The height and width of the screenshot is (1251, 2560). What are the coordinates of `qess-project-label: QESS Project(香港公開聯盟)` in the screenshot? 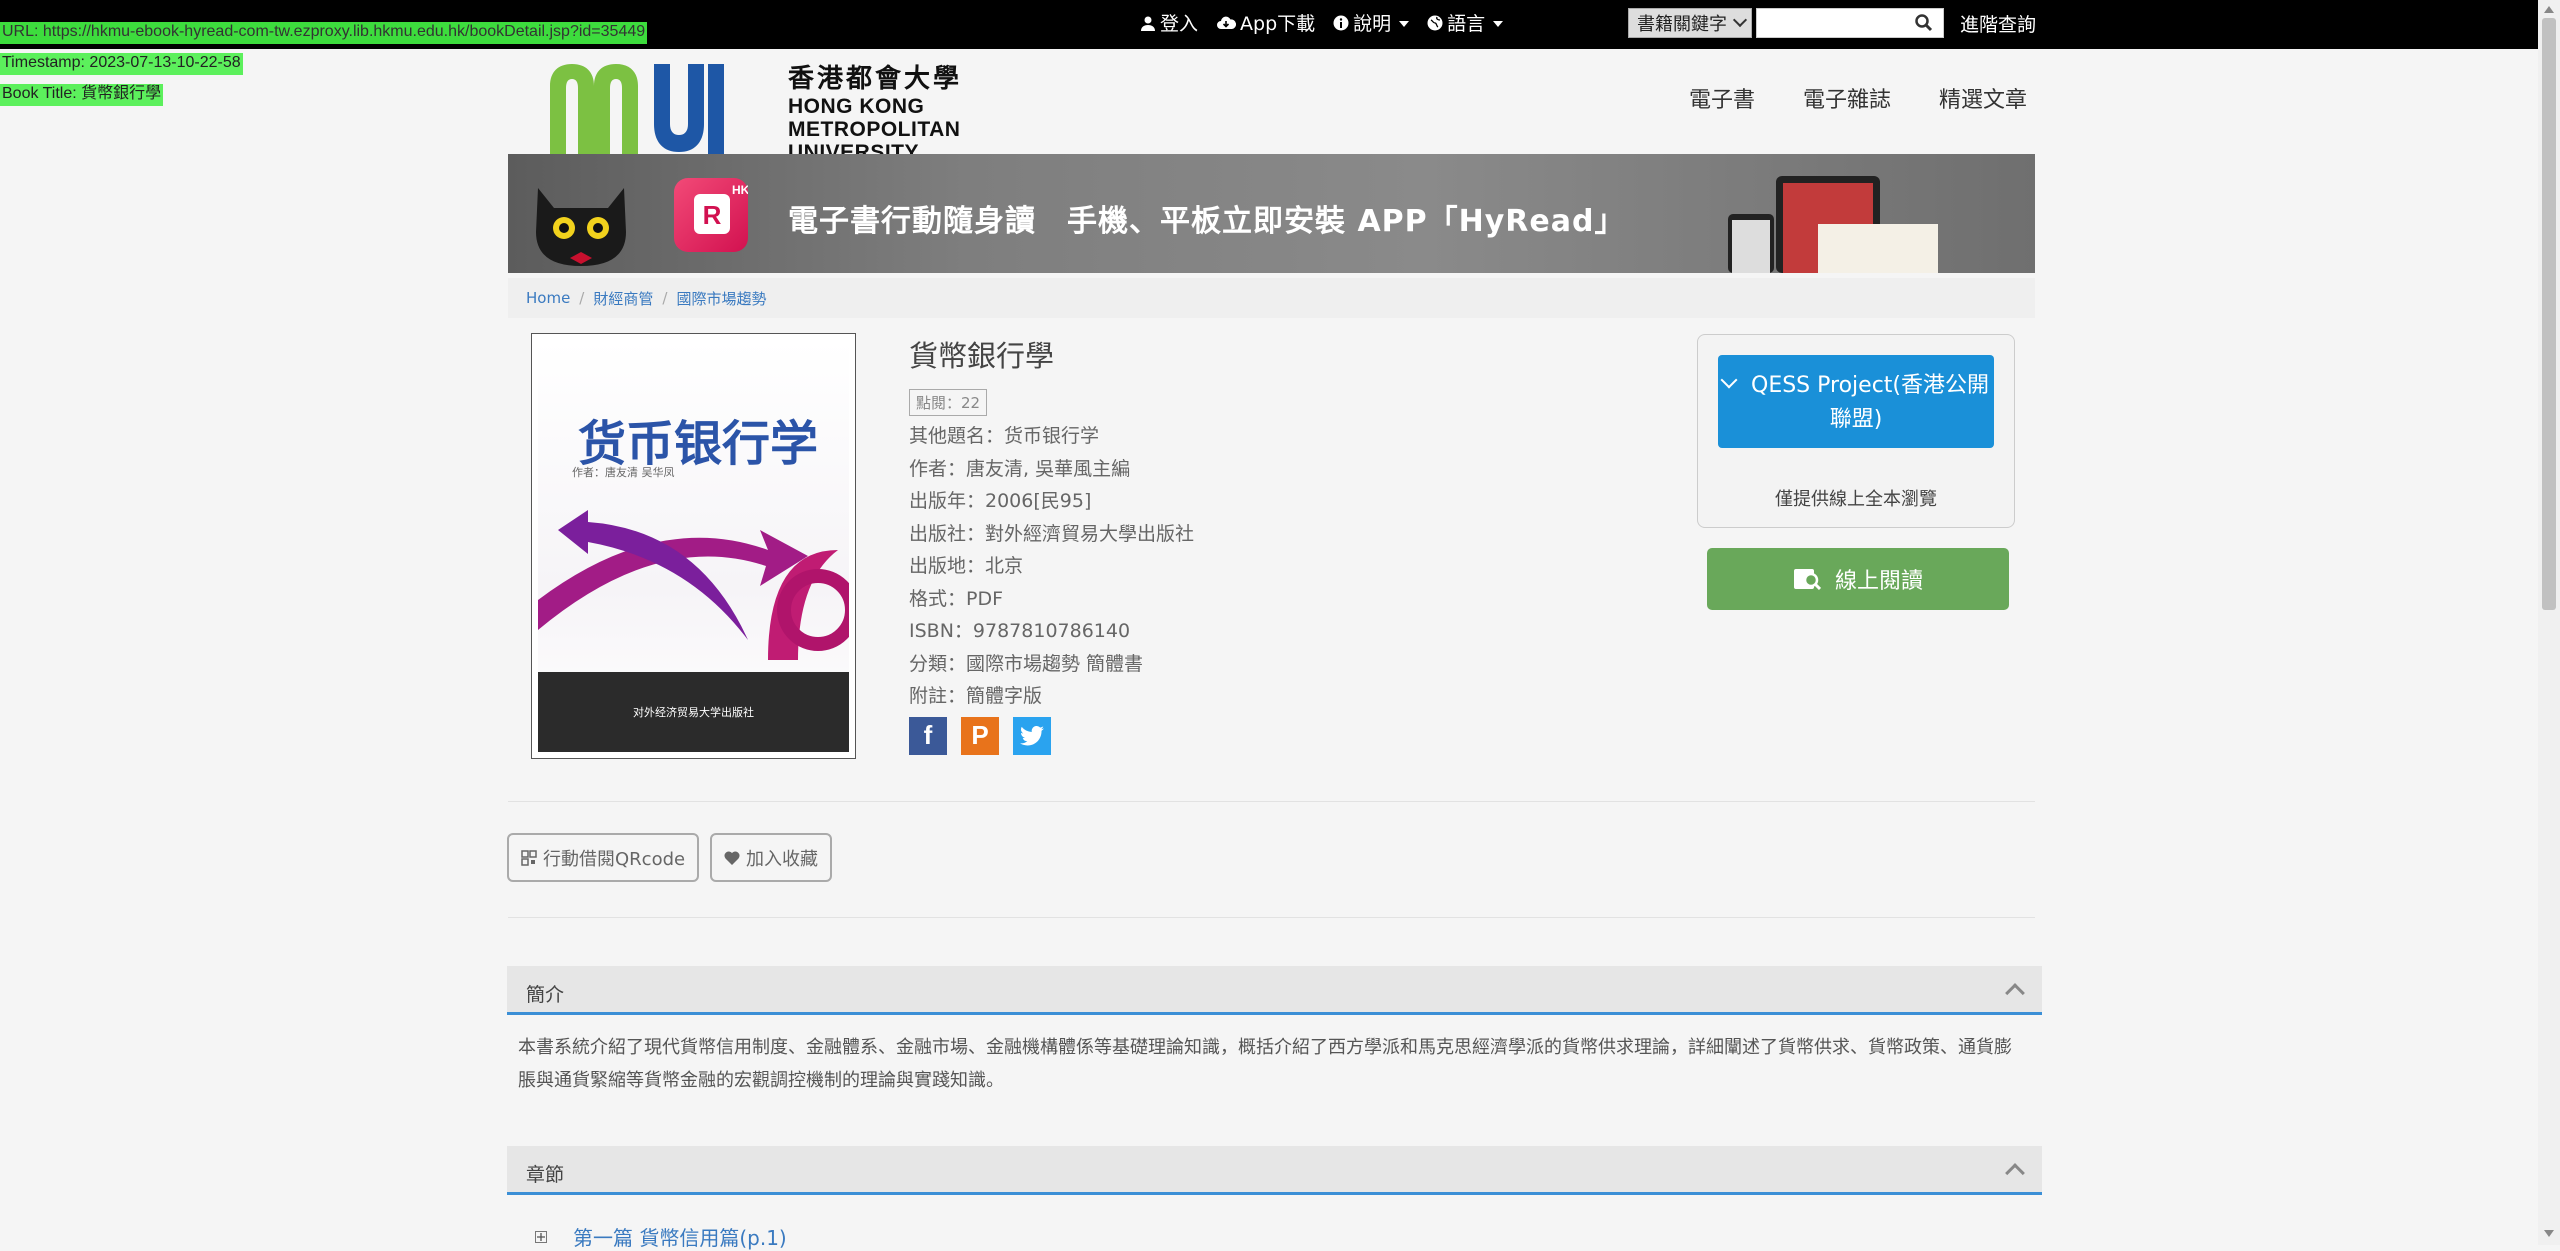 It's located at (1870, 402).